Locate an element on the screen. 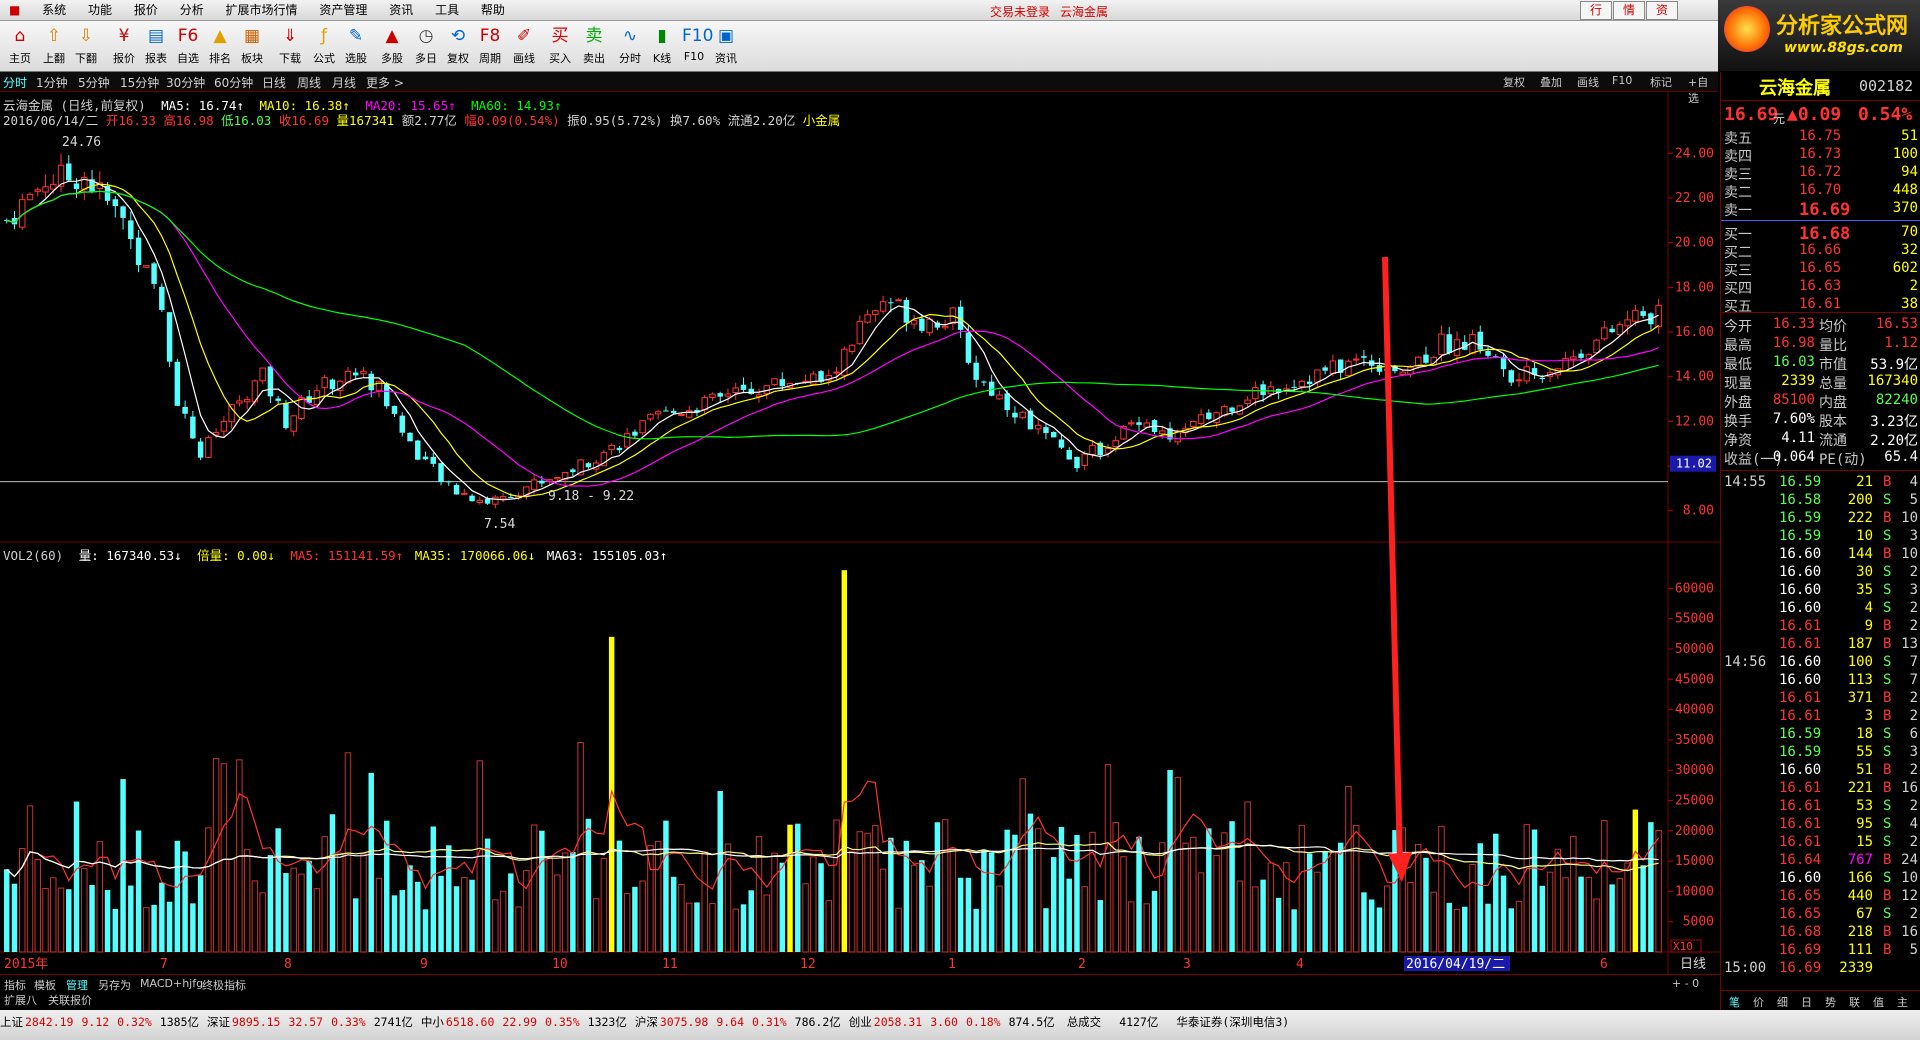  buy-button: 买买入 is located at coordinates (560, 47).